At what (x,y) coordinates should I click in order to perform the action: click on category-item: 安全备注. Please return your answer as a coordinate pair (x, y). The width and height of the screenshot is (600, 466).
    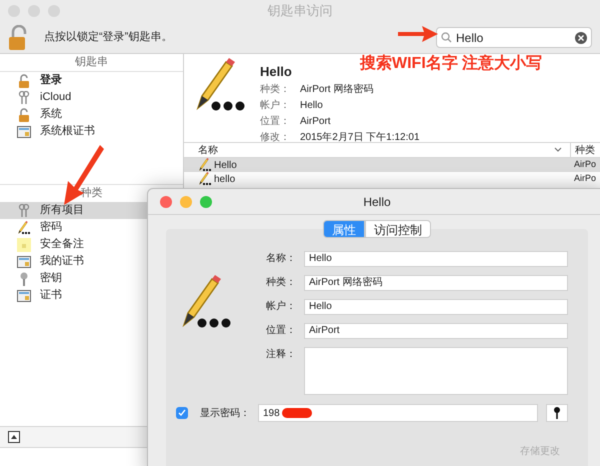
    Looking at the image, I should click on (91, 244).